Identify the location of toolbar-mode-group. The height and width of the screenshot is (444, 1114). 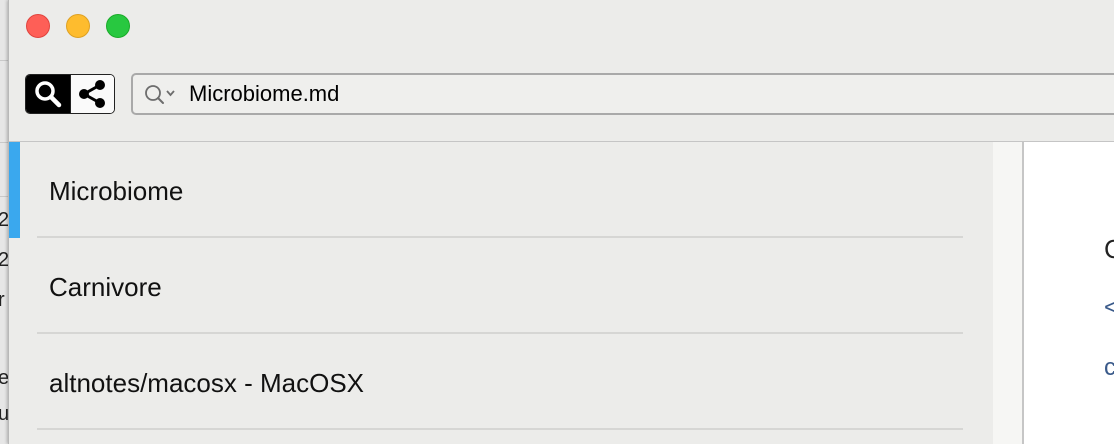
(70, 94).